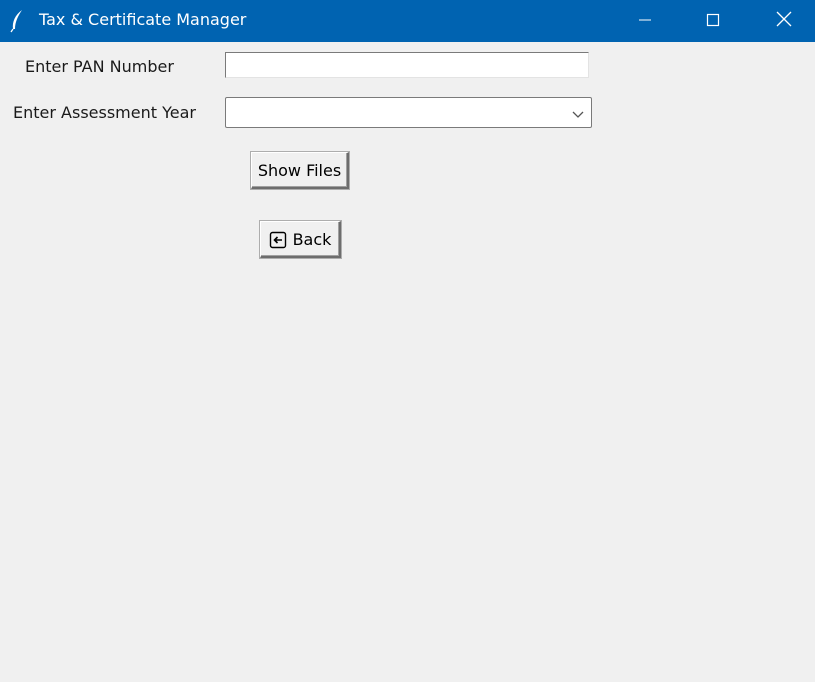  I want to click on back-button: Back, so click(300, 239).